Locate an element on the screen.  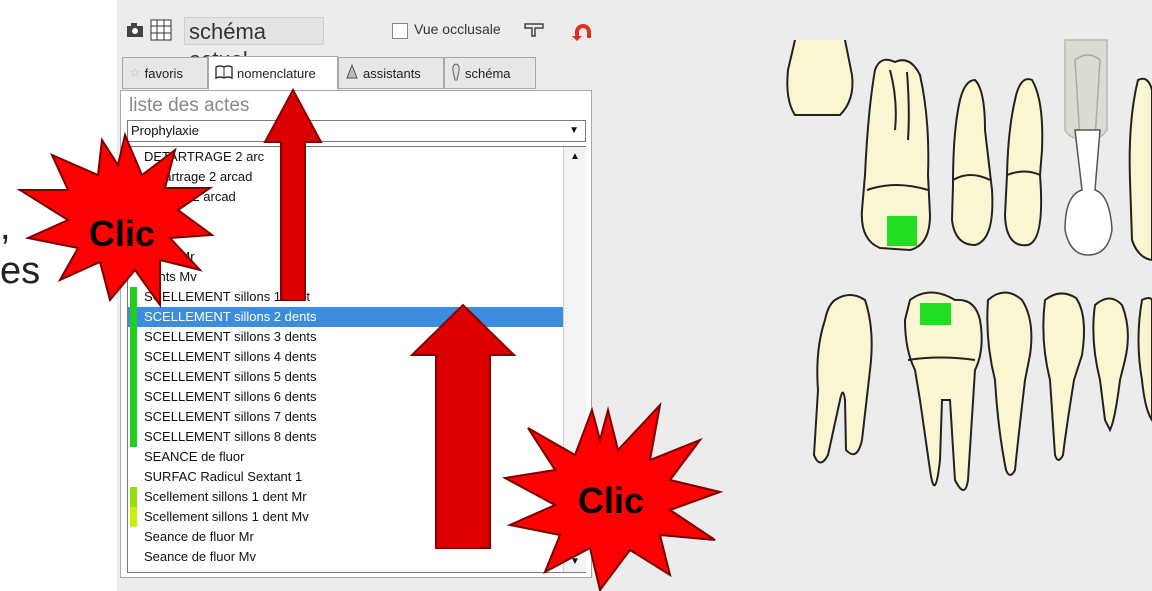
act-category-value: Prophylaxie is located at coordinates (165, 130).